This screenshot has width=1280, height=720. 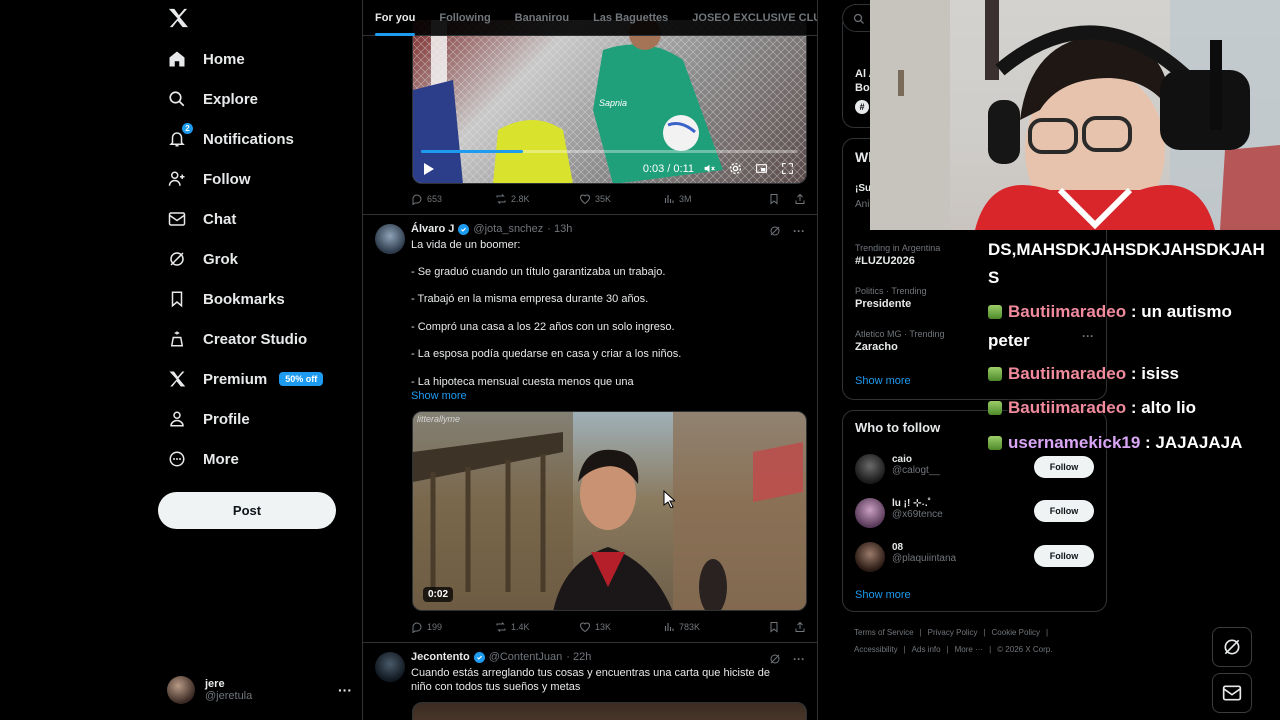 I want to click on author-name: Álvaro J, so click(x=432, y=229).